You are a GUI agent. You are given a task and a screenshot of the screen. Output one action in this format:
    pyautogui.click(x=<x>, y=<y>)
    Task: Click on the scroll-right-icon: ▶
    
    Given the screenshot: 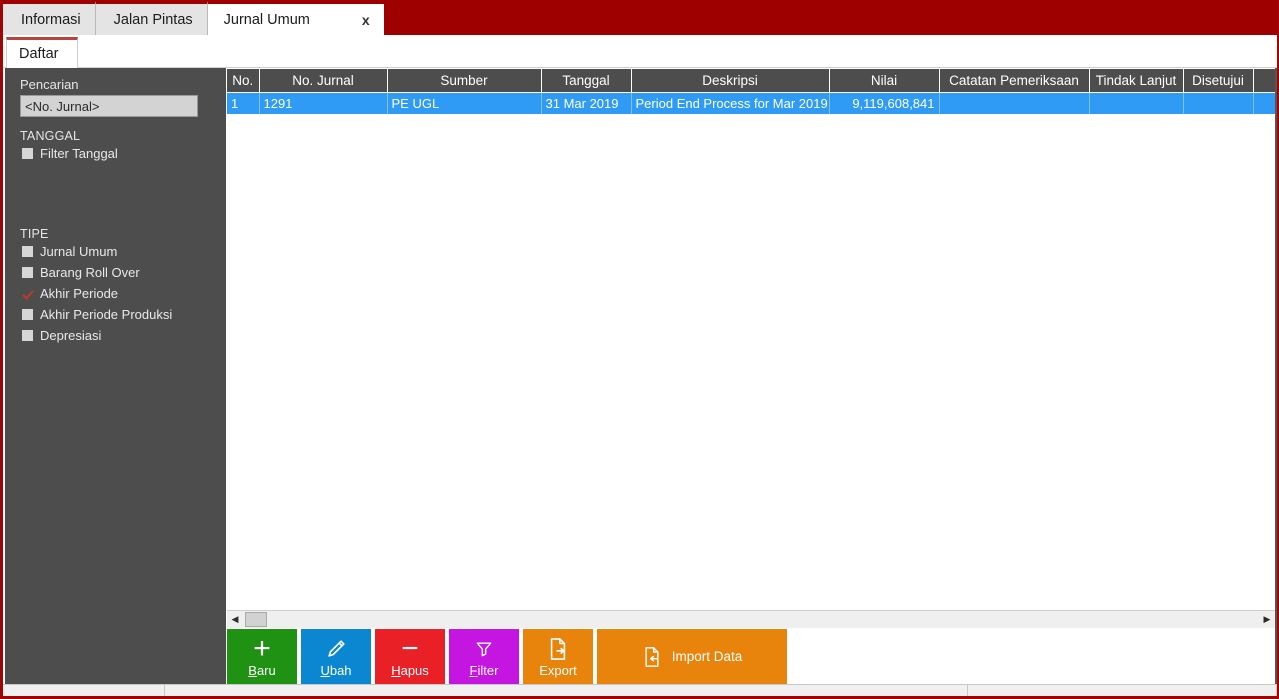 What is the action you would take?
    pyautogui.click(x=1267, y=620)
    